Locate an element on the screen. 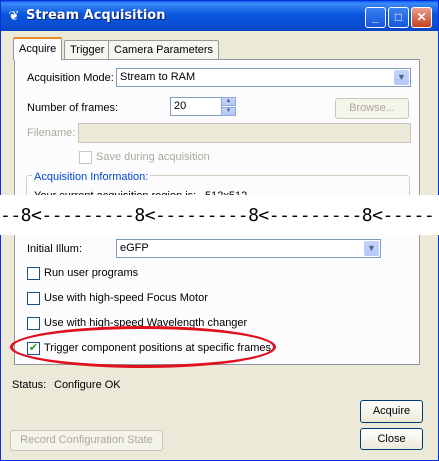 This screenshot has height=461, width=439. filename-input is located at coordinates (244, 133).